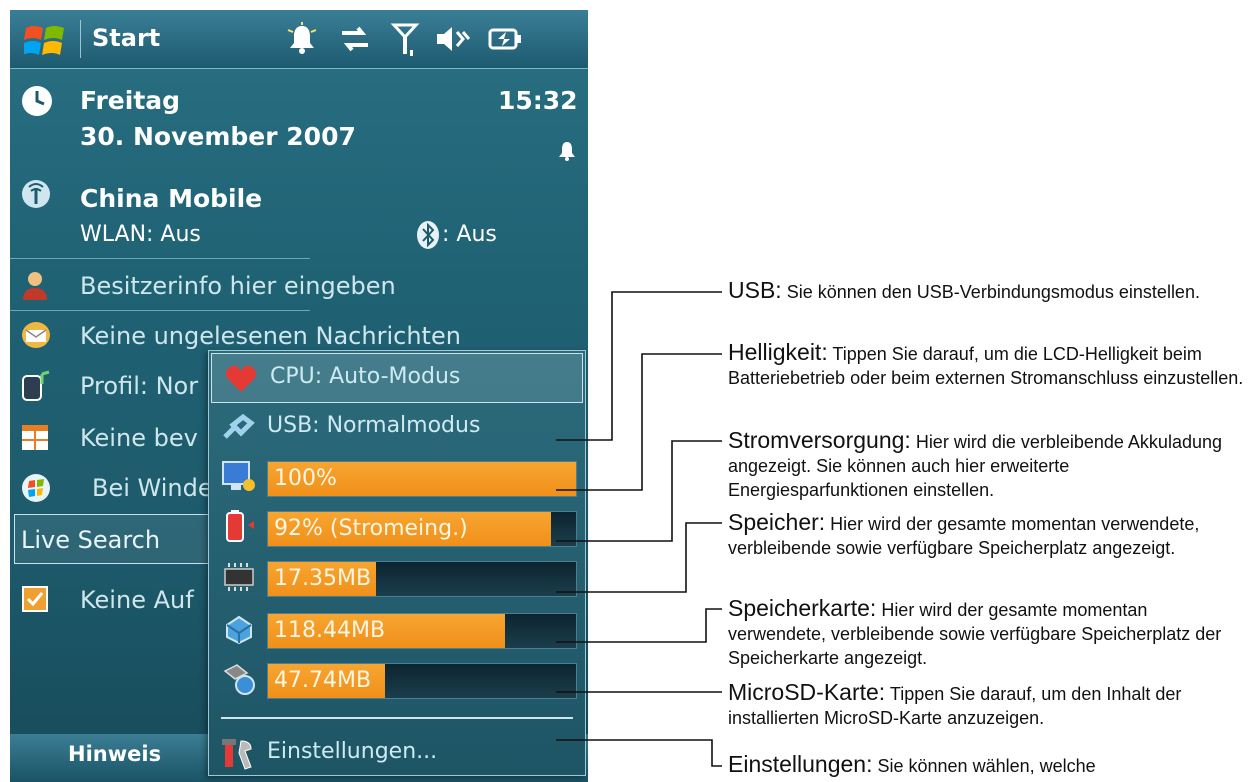  What do you see at coordinates (140, 234) in the screenshot?
I see `wlan-status: WLAN: Aus` at bounding box center [140, 234].